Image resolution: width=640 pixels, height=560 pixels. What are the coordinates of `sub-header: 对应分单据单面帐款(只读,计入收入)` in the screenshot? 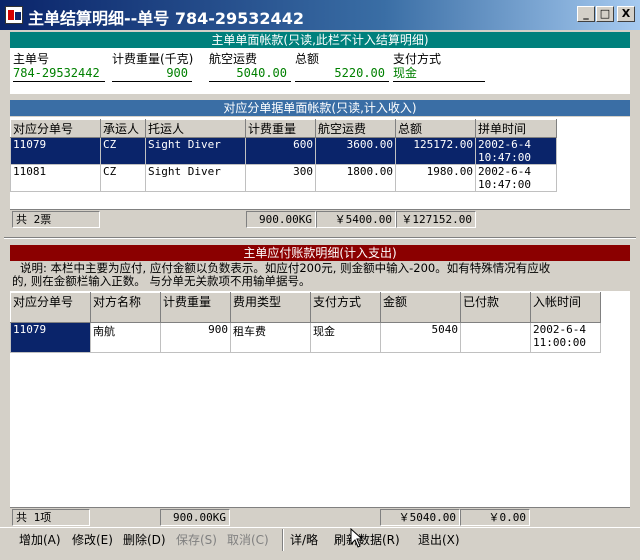 It's located at (320, 108).